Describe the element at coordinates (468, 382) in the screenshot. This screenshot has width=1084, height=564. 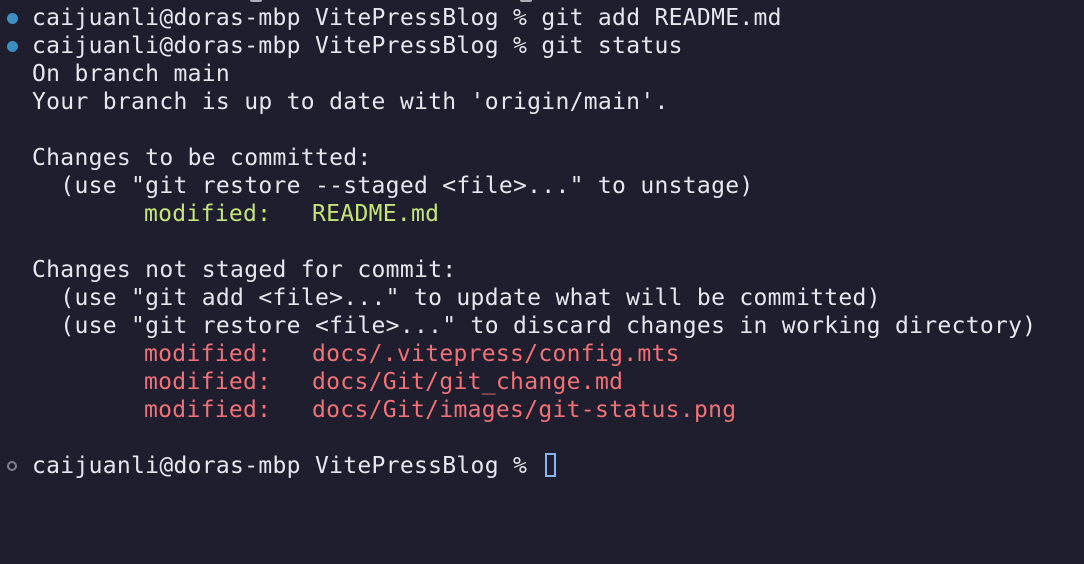
I see `unstaged-file-path: docs/Git/git_change.md` at that location.